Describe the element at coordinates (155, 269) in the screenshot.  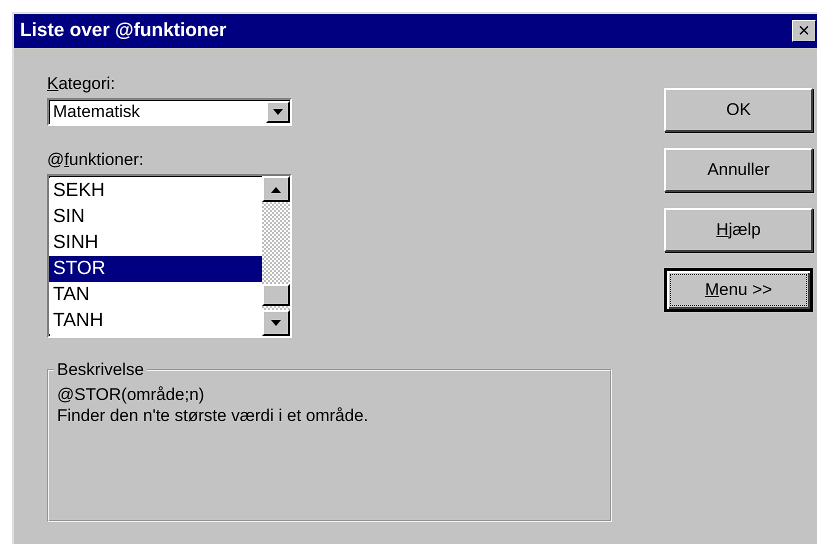
I see `list-item: STOR` at that location.